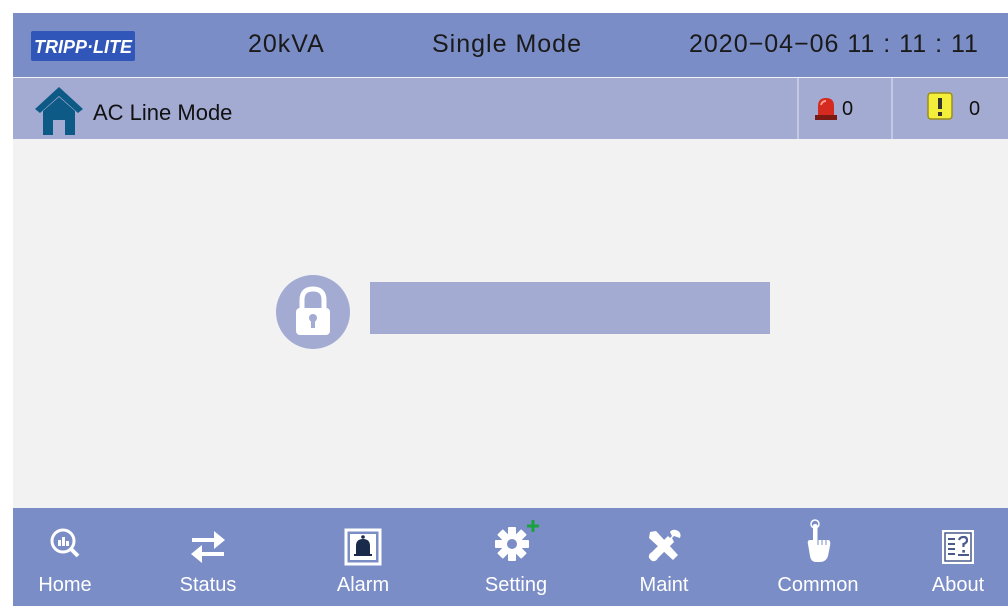 This screenshot has height=606, width=1008. I want to click on nav-status-label: Status, so click(208, 585).